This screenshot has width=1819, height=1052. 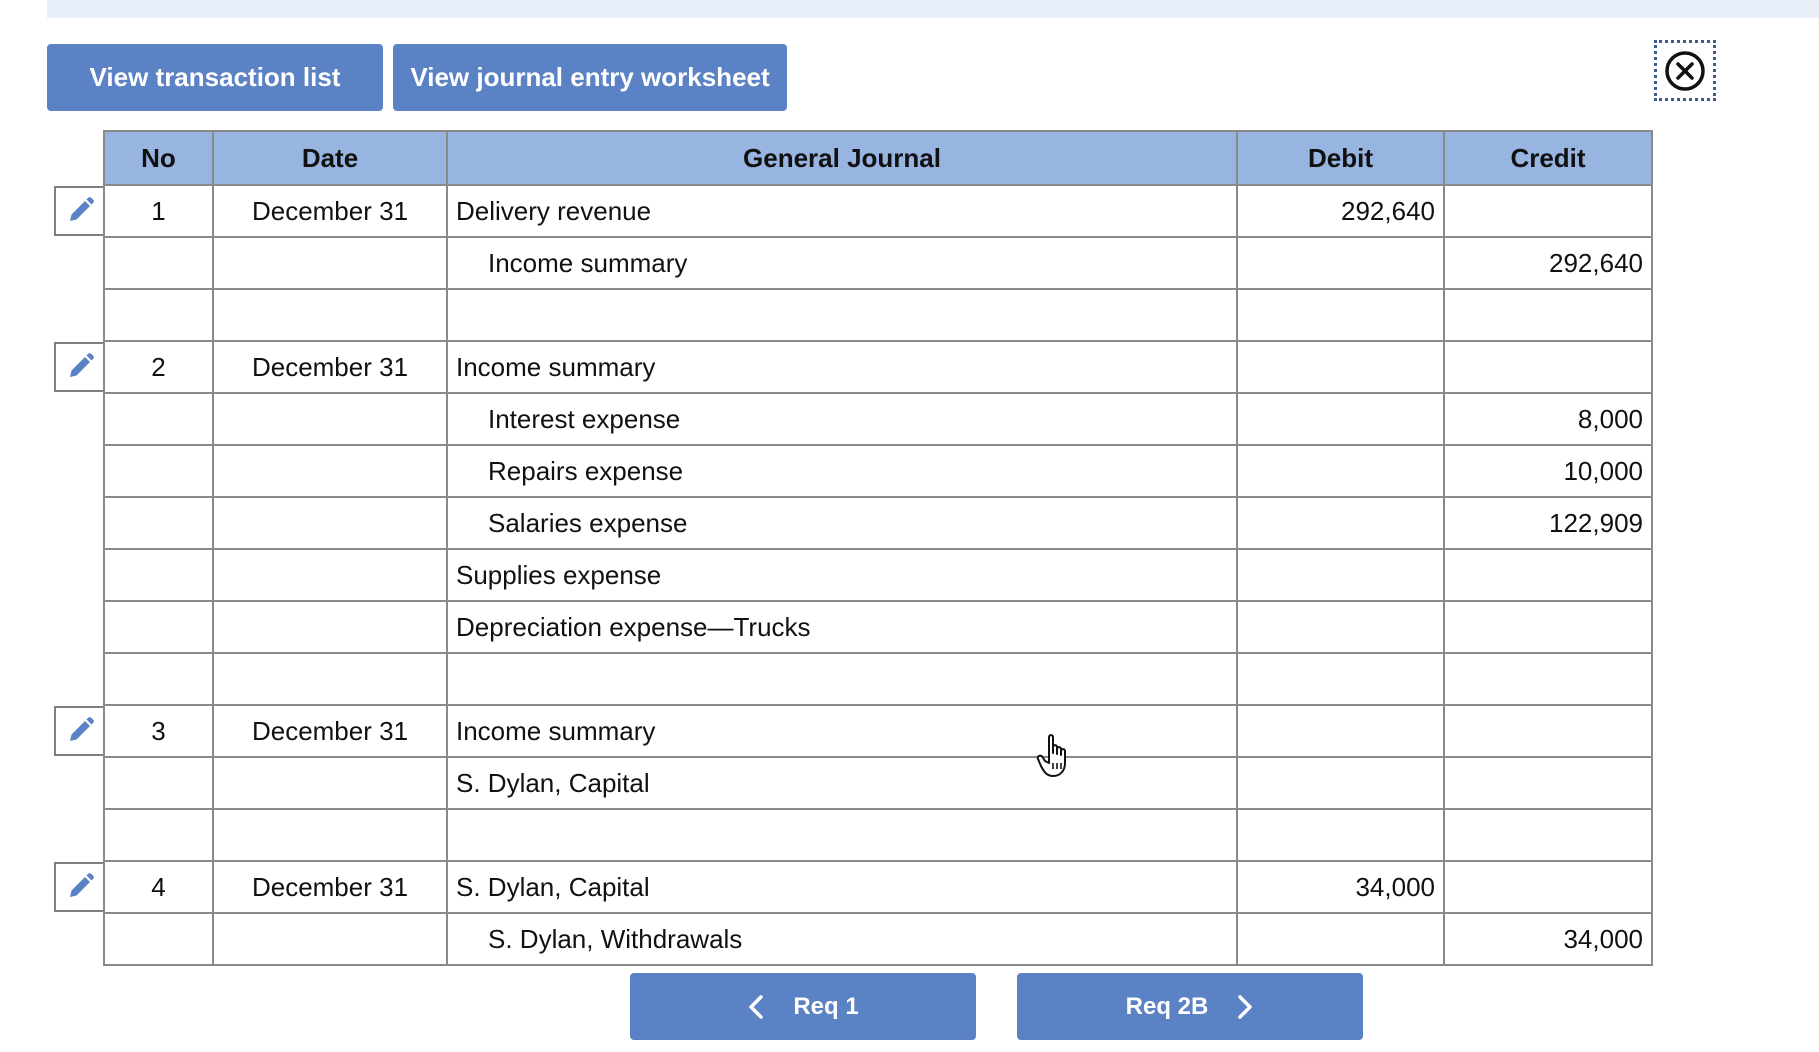 What do you see at coordinates (158, 158) in the screenshot?
I see `column-header-no: No` at bounding box center [158, 158].